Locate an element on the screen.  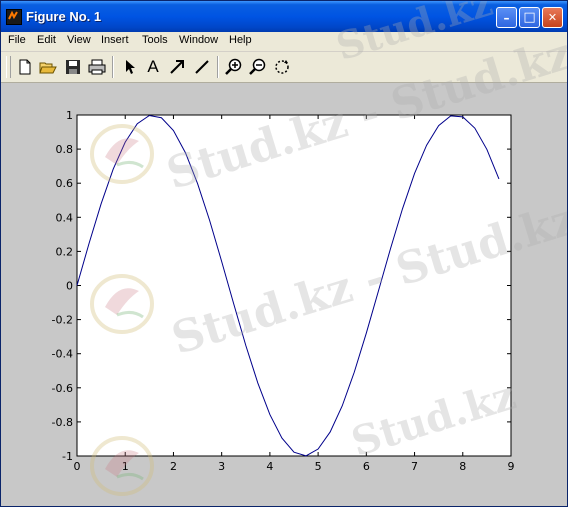
x-tick-label: 8 is located at coordinates (462, 466).